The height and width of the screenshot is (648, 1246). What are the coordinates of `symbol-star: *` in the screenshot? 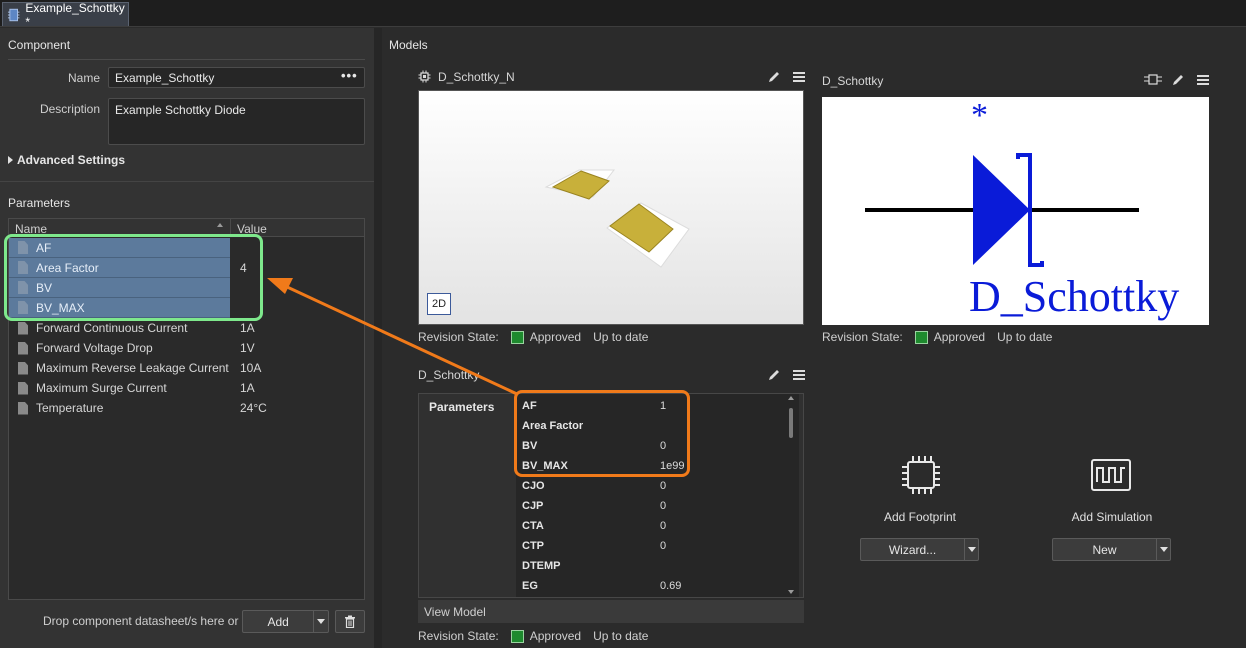 It's located at (979, 115).